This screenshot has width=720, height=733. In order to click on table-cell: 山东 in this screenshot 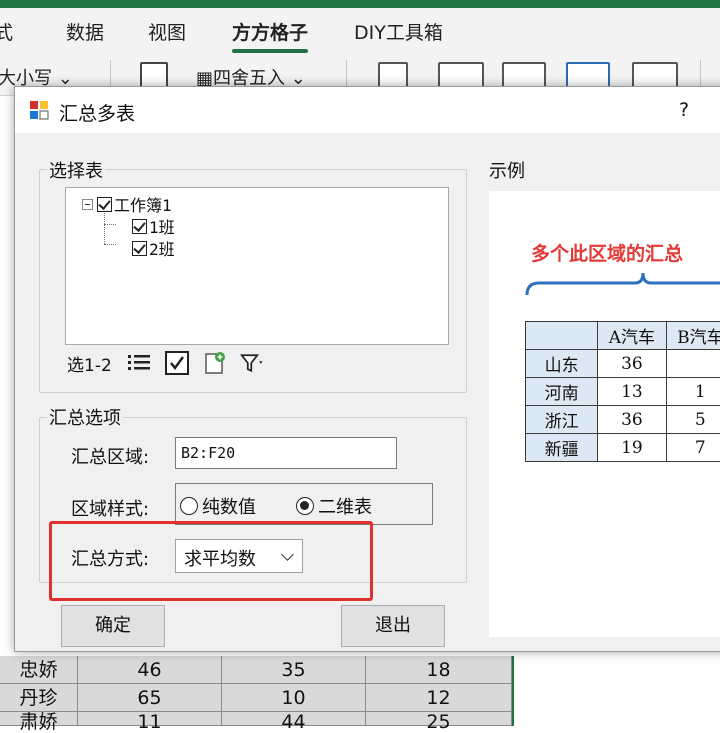, I will do `click(562, 364)`.